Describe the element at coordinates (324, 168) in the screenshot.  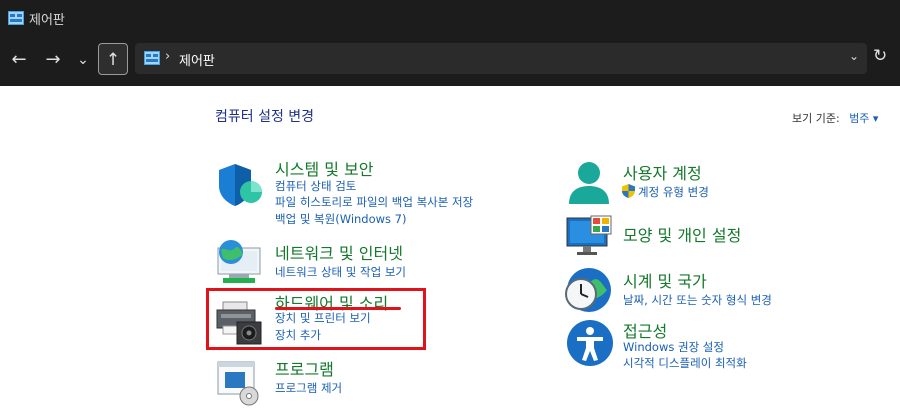
I see `category-title: 시스템 및 보안` at that location.